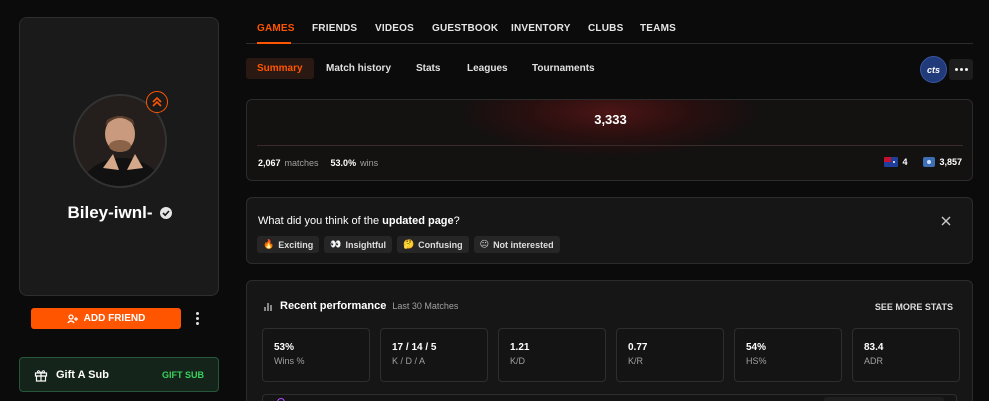  What do you see at coordinates (316, 355) in the screenshot?
I see `stat-wins: 53% Wins %` at bounding box center [316, 355].